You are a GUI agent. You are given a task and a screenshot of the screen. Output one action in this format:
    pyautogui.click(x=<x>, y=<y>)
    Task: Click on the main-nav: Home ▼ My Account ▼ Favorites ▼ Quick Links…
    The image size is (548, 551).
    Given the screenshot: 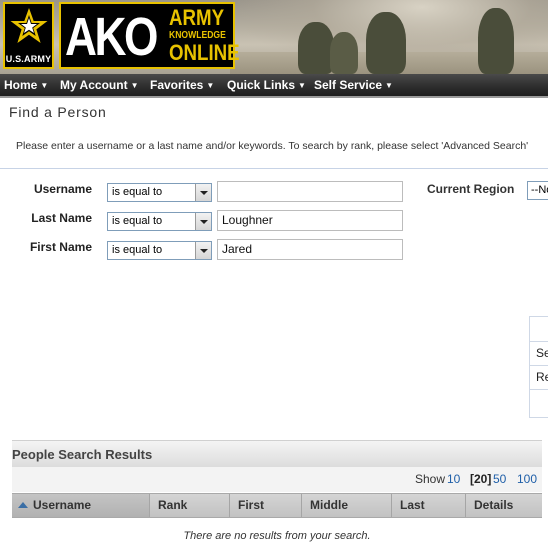 What is the action you would take?
    pyautogui.click(x=274, y=86)
    